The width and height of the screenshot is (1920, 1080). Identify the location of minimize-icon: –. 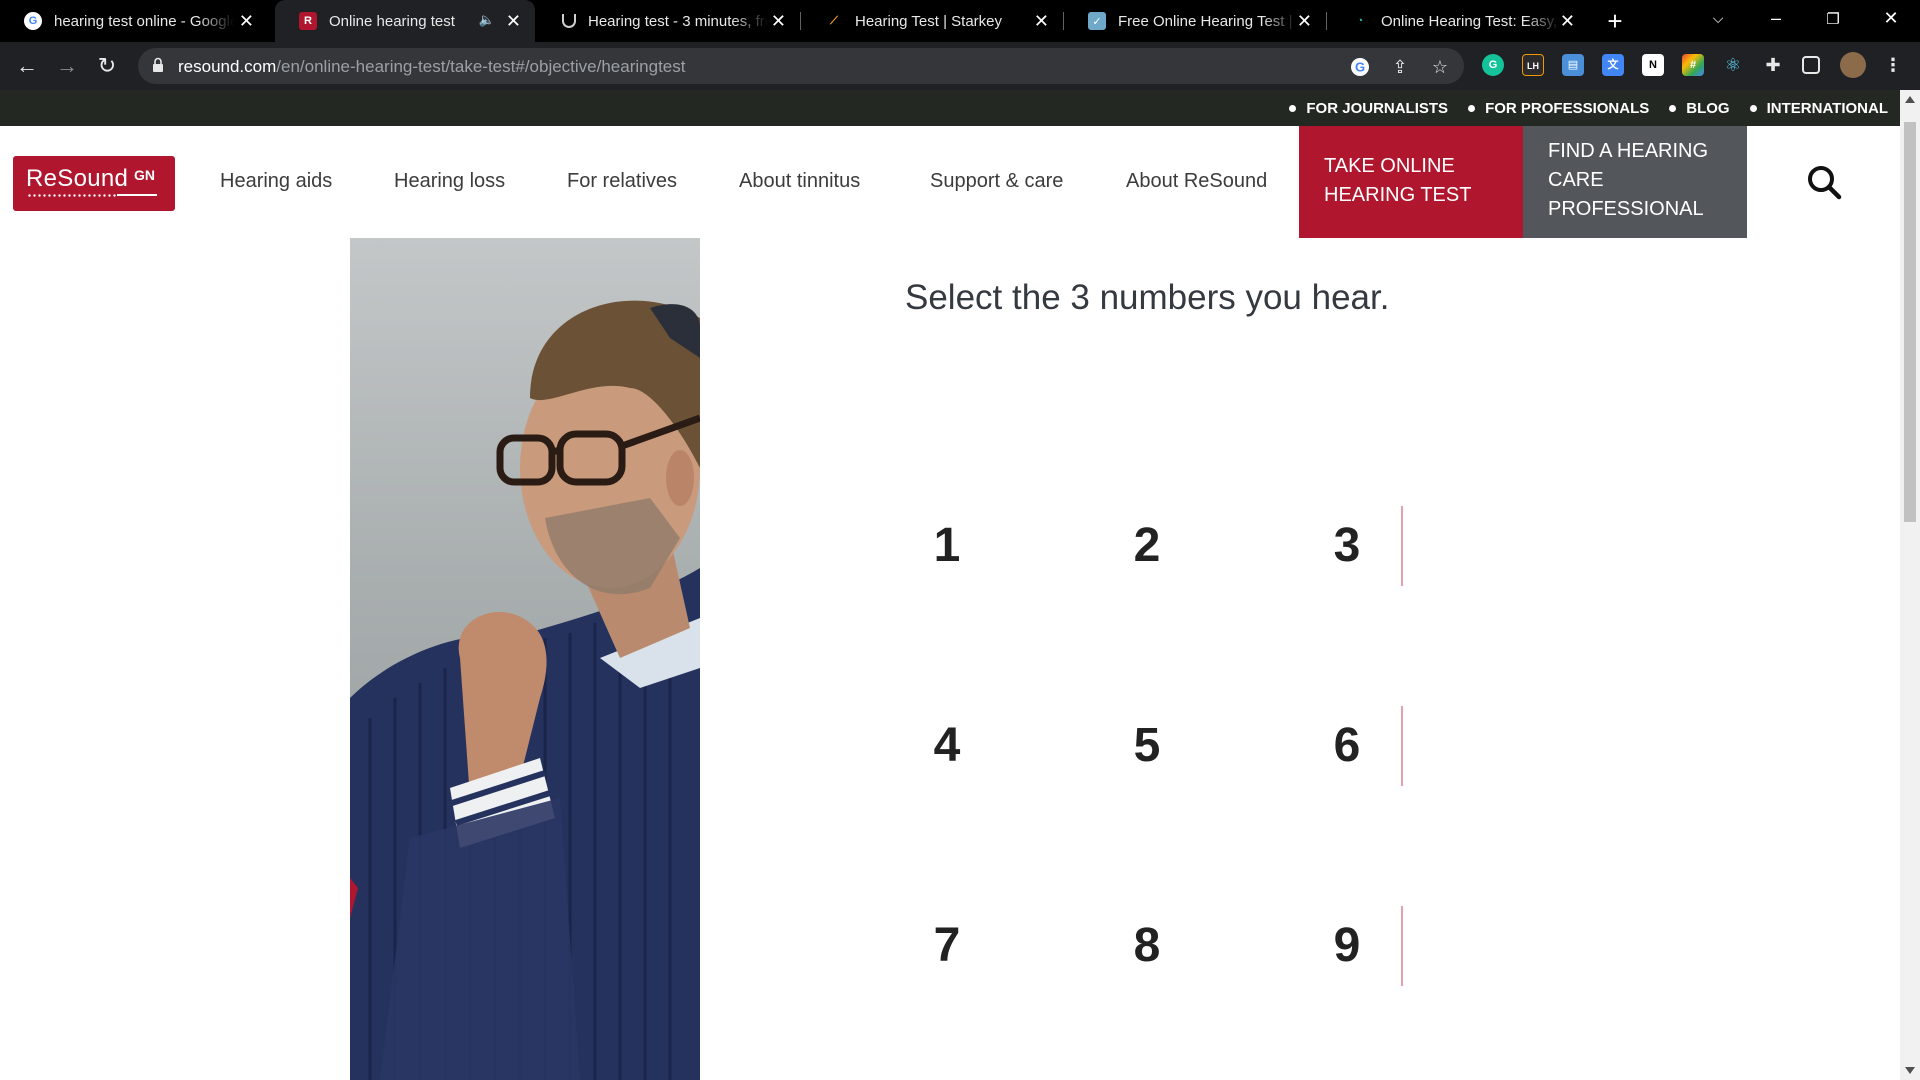
(1776, 18).